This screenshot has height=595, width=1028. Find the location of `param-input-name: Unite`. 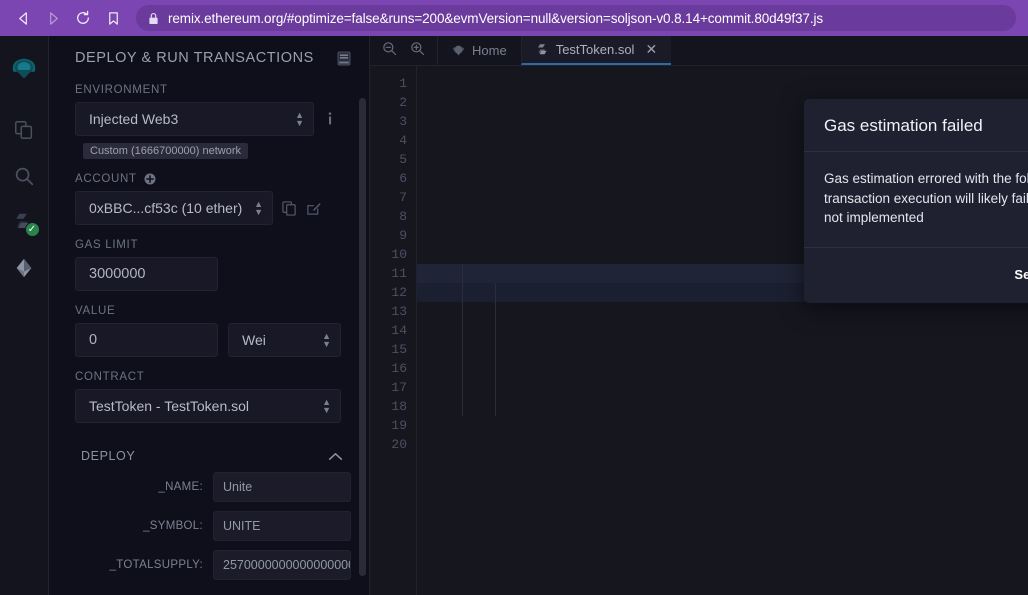

param-input-name: Unite is located at coordinates (282, 487).